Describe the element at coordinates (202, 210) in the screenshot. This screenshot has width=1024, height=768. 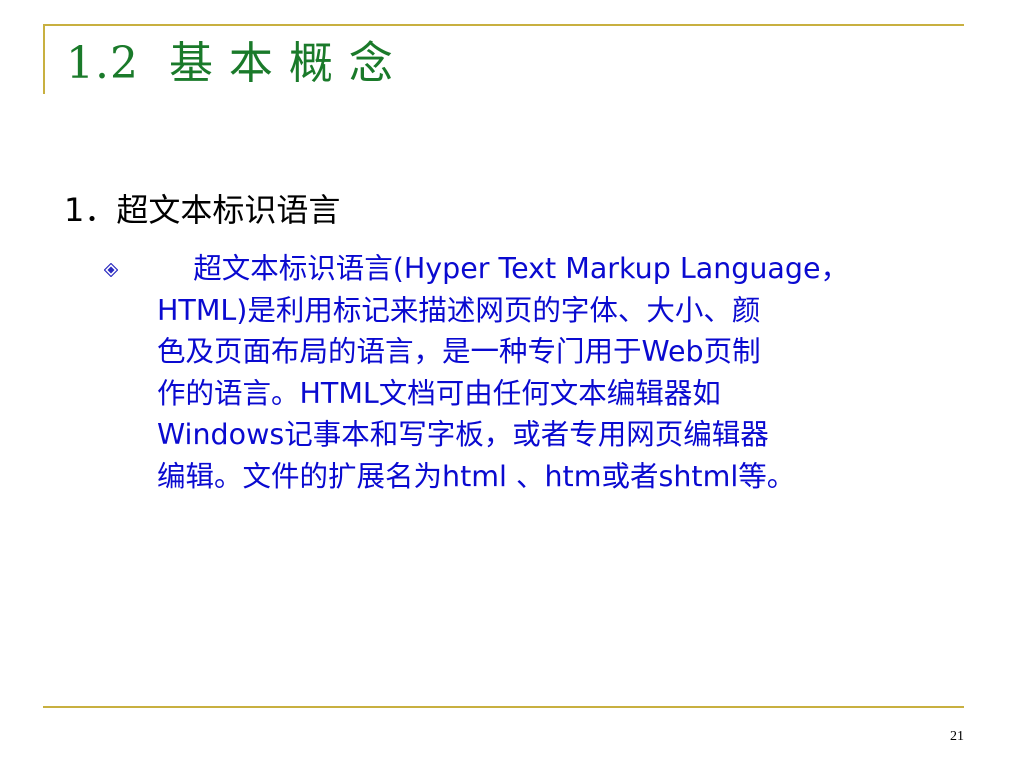
I see `section-heading: 1．超文本标识语言` at that location.